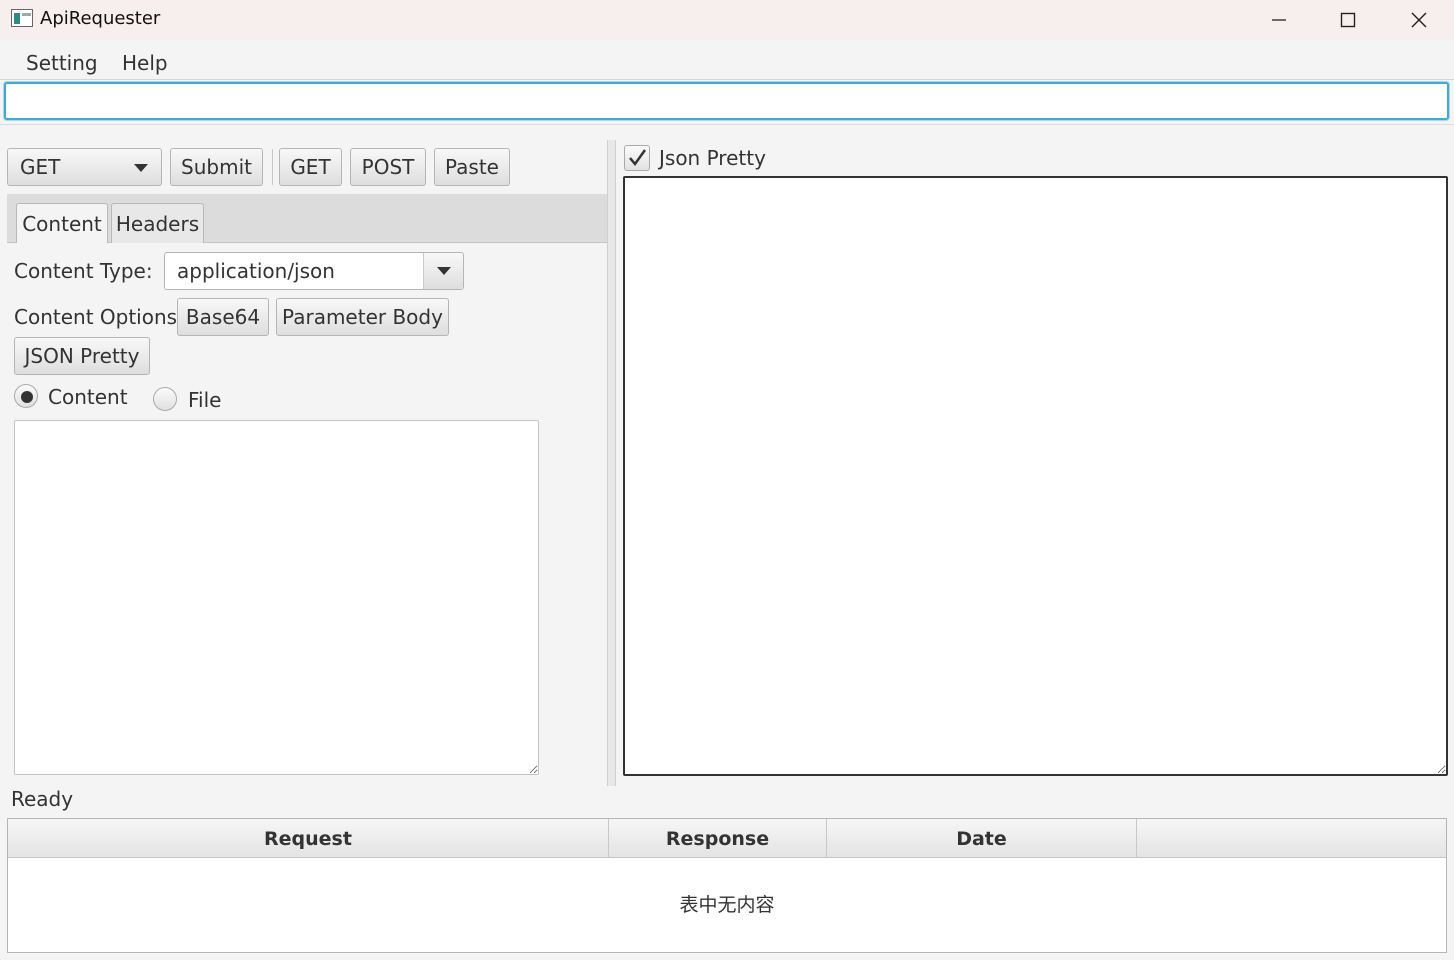 The width and height of the screenshot is (1454, 960). I want to click on url-input, so click(726, 101).